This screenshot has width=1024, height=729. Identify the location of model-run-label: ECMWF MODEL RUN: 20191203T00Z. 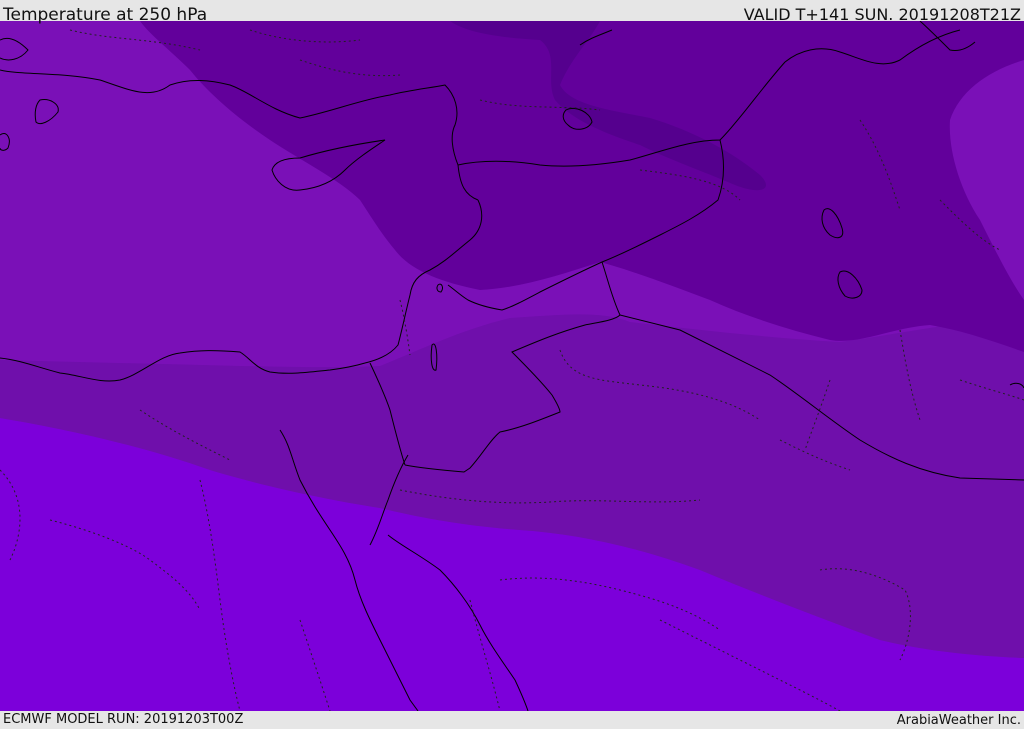
(123, 719).